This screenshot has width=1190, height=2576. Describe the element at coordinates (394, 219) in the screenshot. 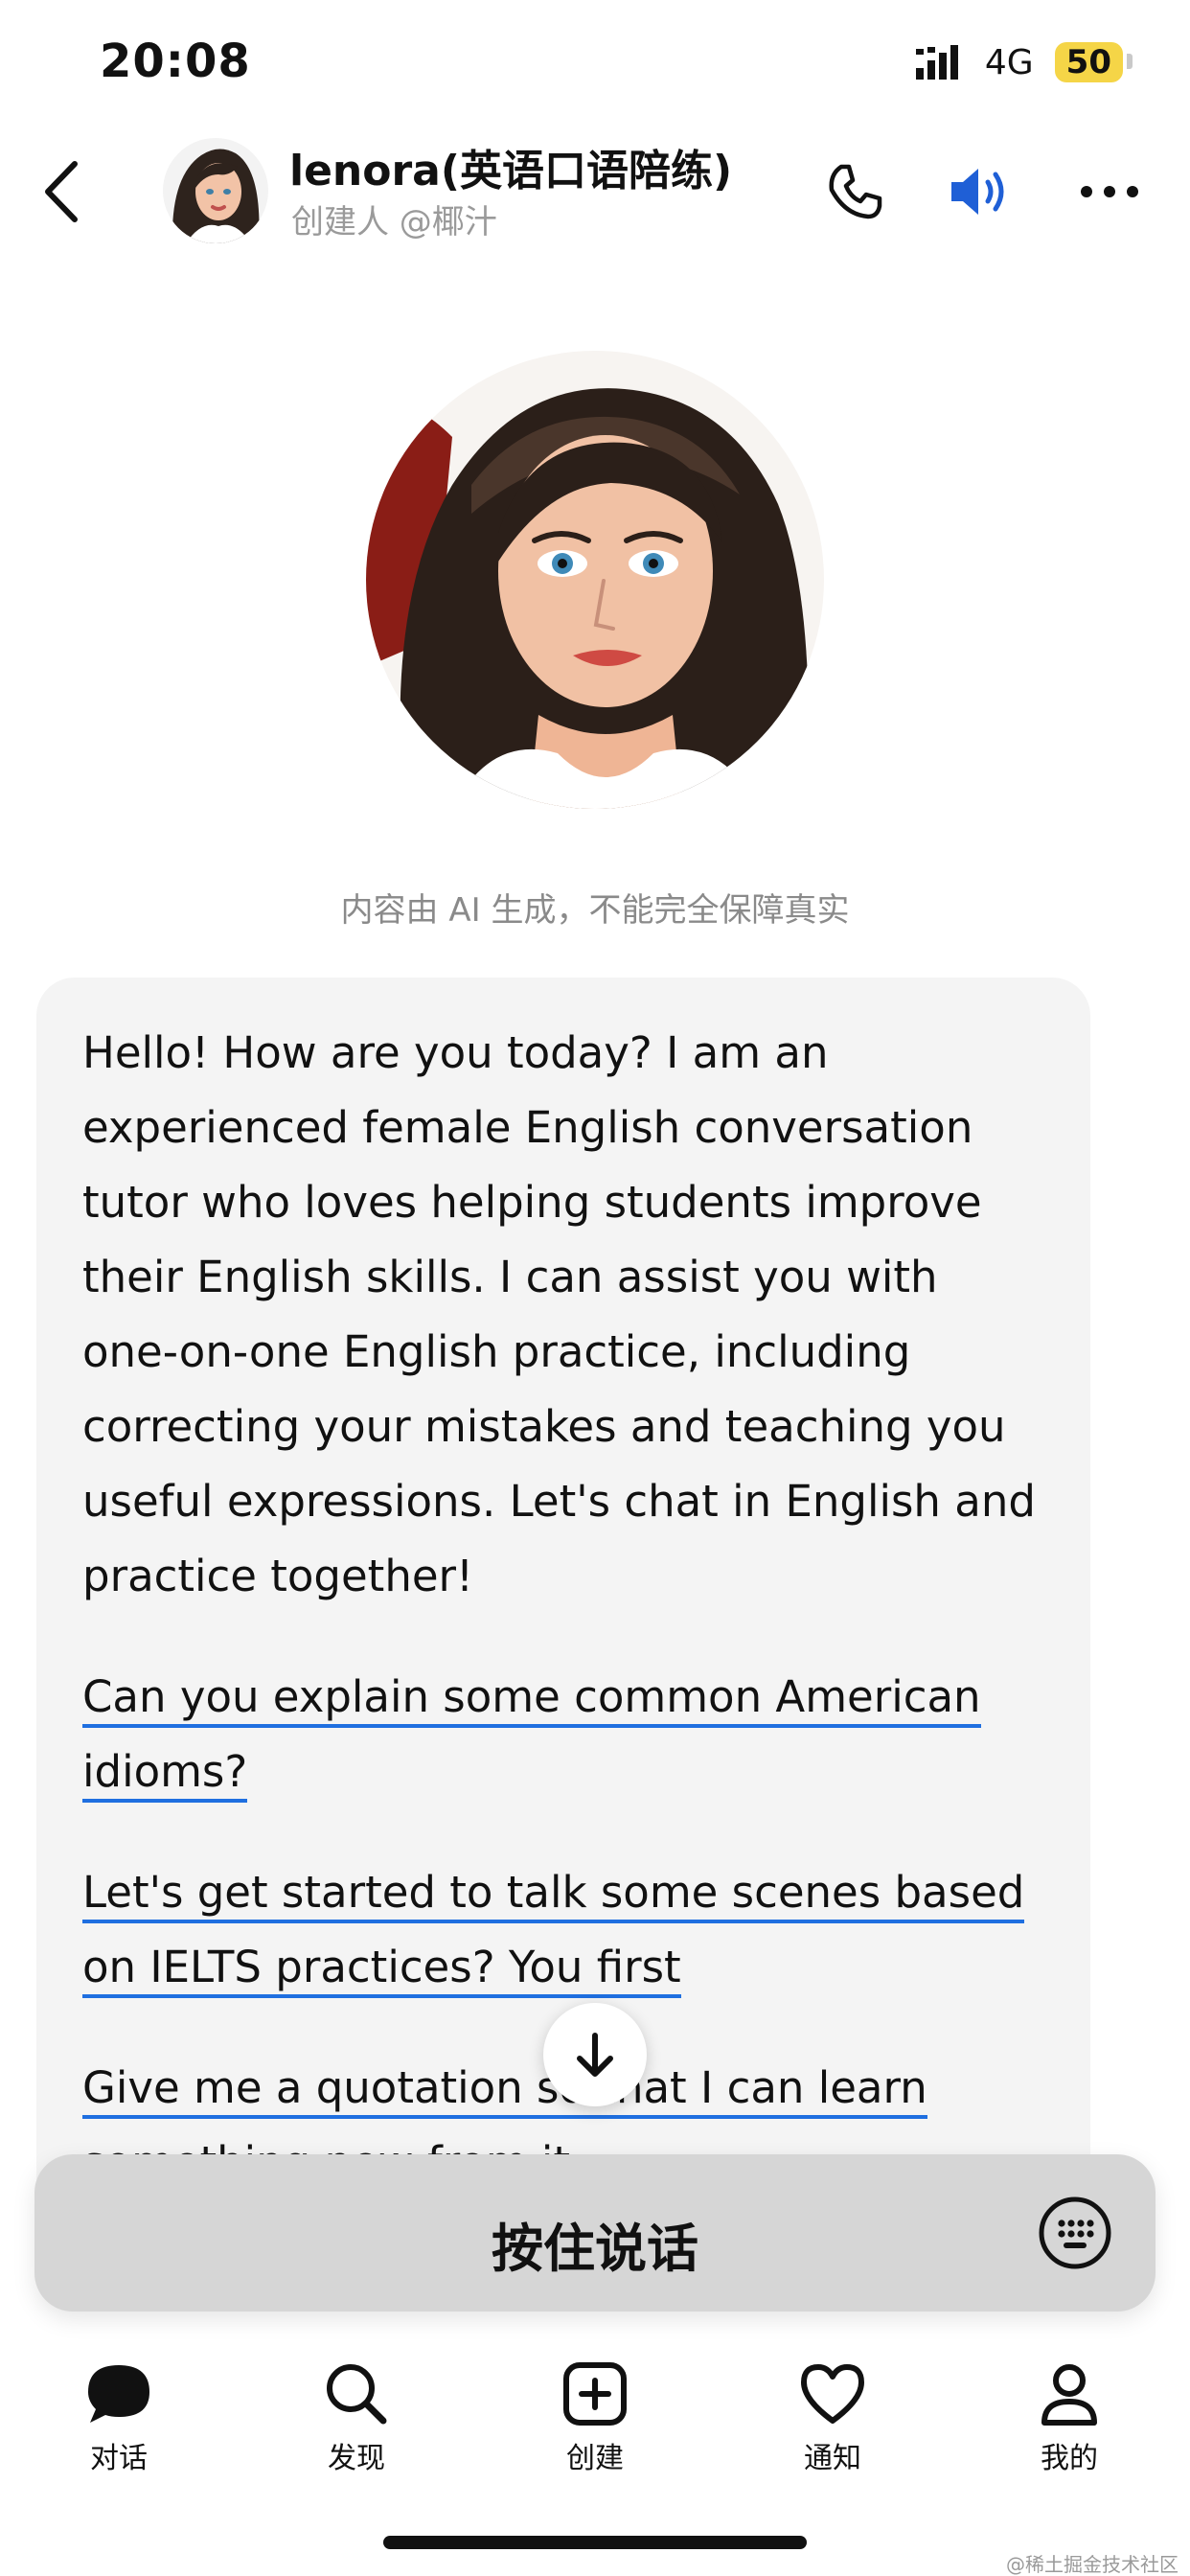

I see `creator-label: 创建人 @椰汁` at that location.